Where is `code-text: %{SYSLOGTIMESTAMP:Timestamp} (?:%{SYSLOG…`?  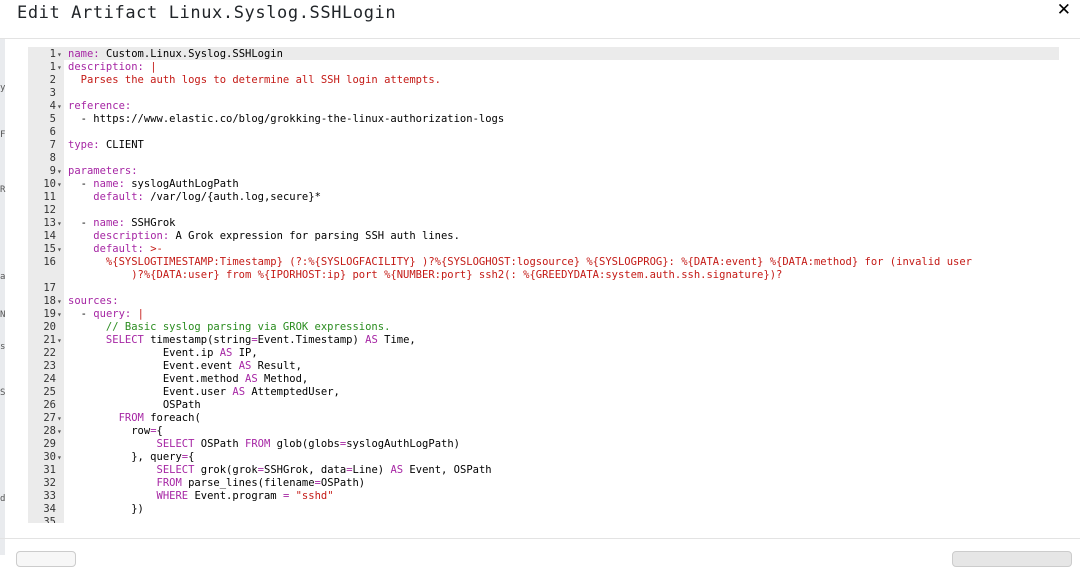 code-text: %{SYSLOGTIMESTAMP:Timestamp} (?:%{SYSLOG… is located at coordinates (520, 262).